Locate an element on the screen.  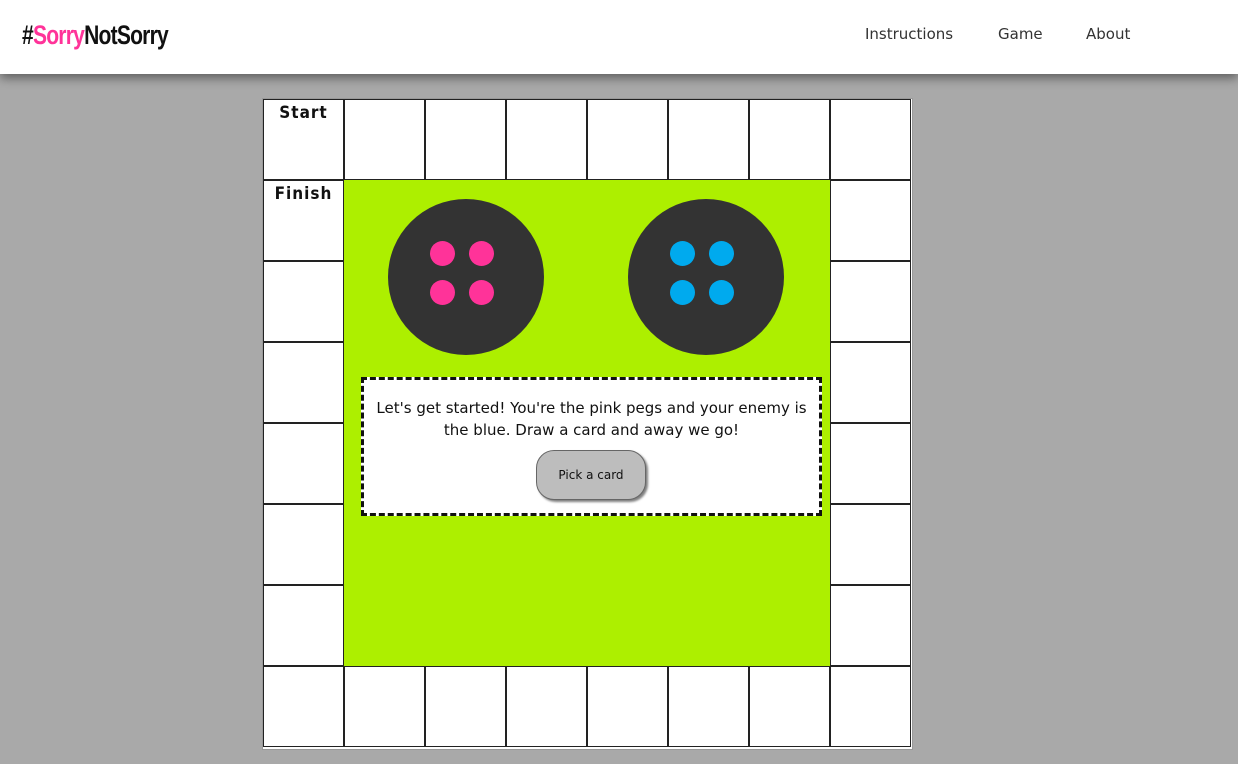
nav-link-instructions: Instructions is located at coordinates (909, 34).